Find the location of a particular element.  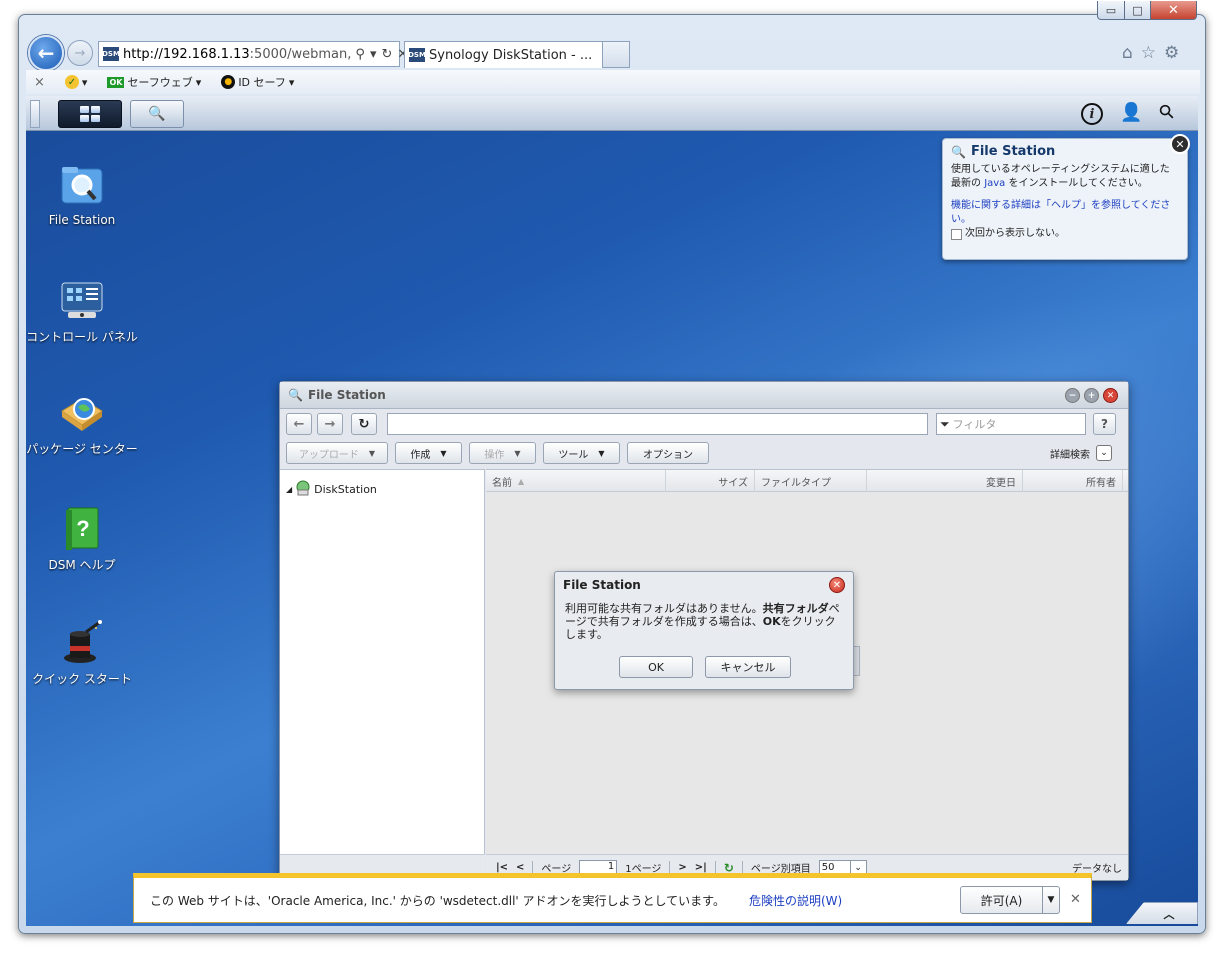

file-station-icon is located at coordinates (82, 185).